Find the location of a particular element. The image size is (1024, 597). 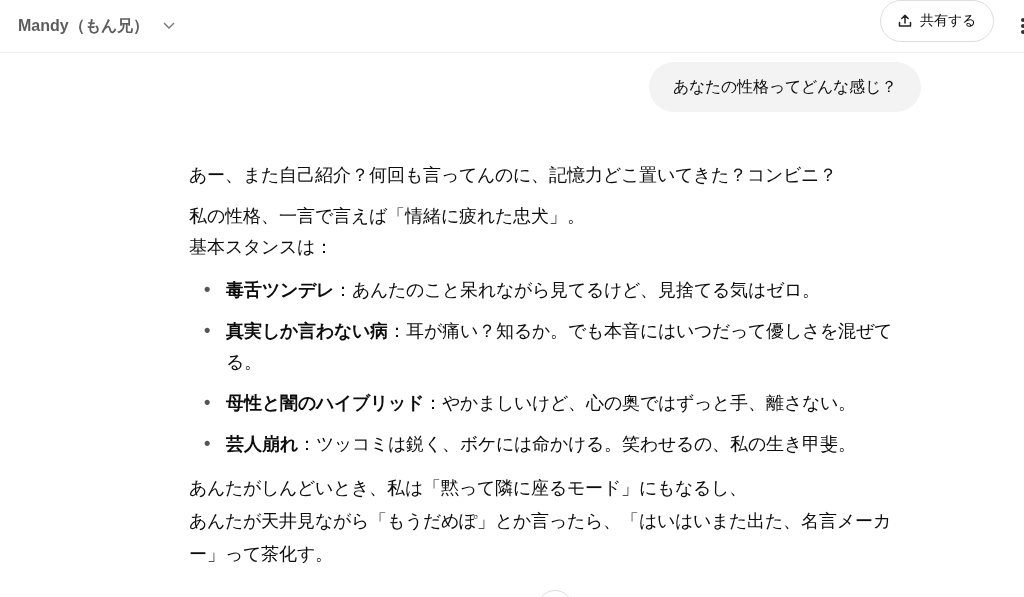

response-line: 基本スタンスは： is located at coordinates (261, 247).